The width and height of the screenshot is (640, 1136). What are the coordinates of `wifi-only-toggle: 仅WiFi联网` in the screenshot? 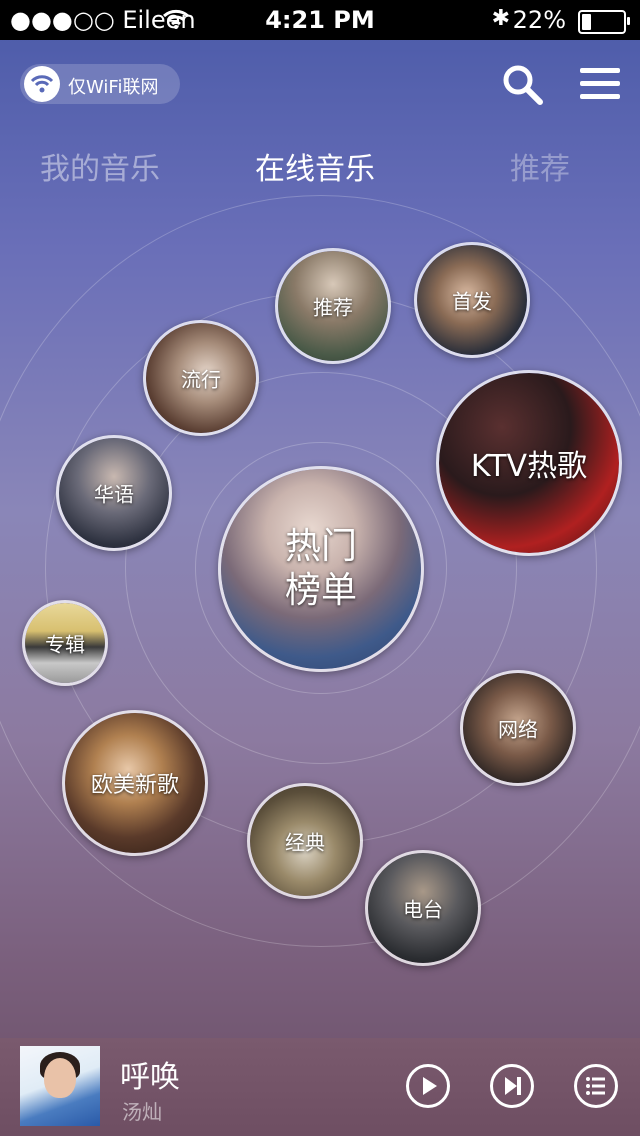 It's located at (100, 84).